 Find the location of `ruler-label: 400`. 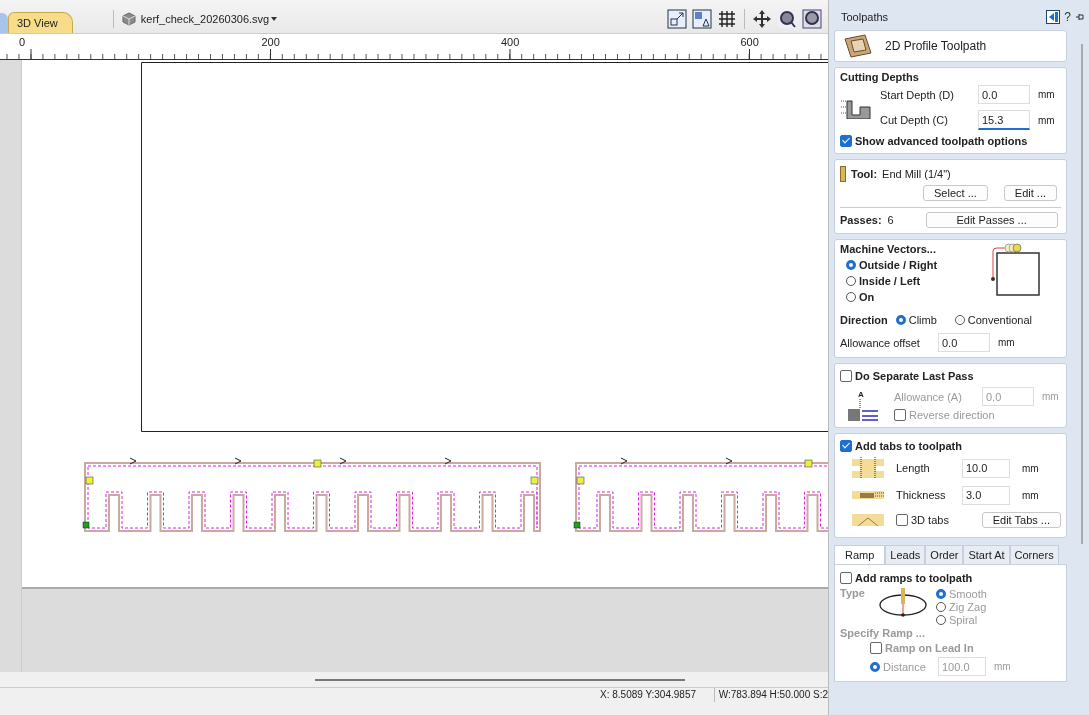

ruler-label: 400 is located at coordinates (510, 42).